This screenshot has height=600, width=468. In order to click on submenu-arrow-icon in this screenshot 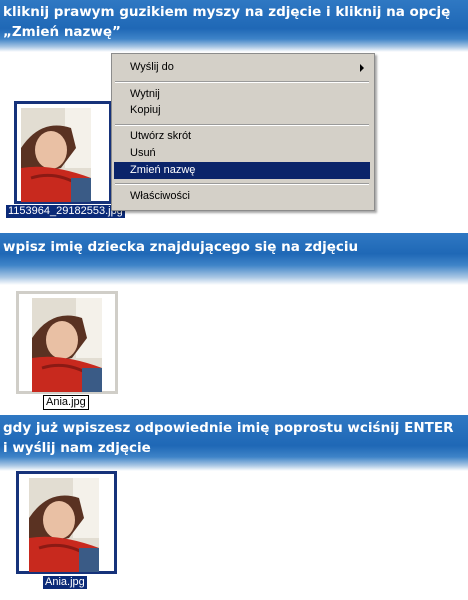, I will do `click(362, 68)`.